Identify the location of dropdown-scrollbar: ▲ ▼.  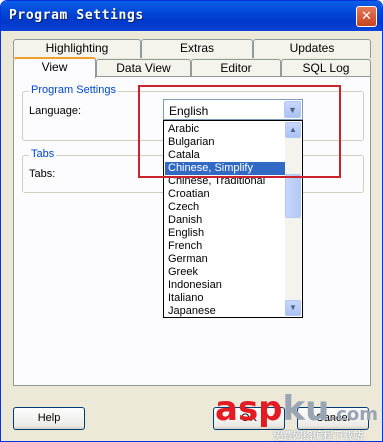
(293, 219).